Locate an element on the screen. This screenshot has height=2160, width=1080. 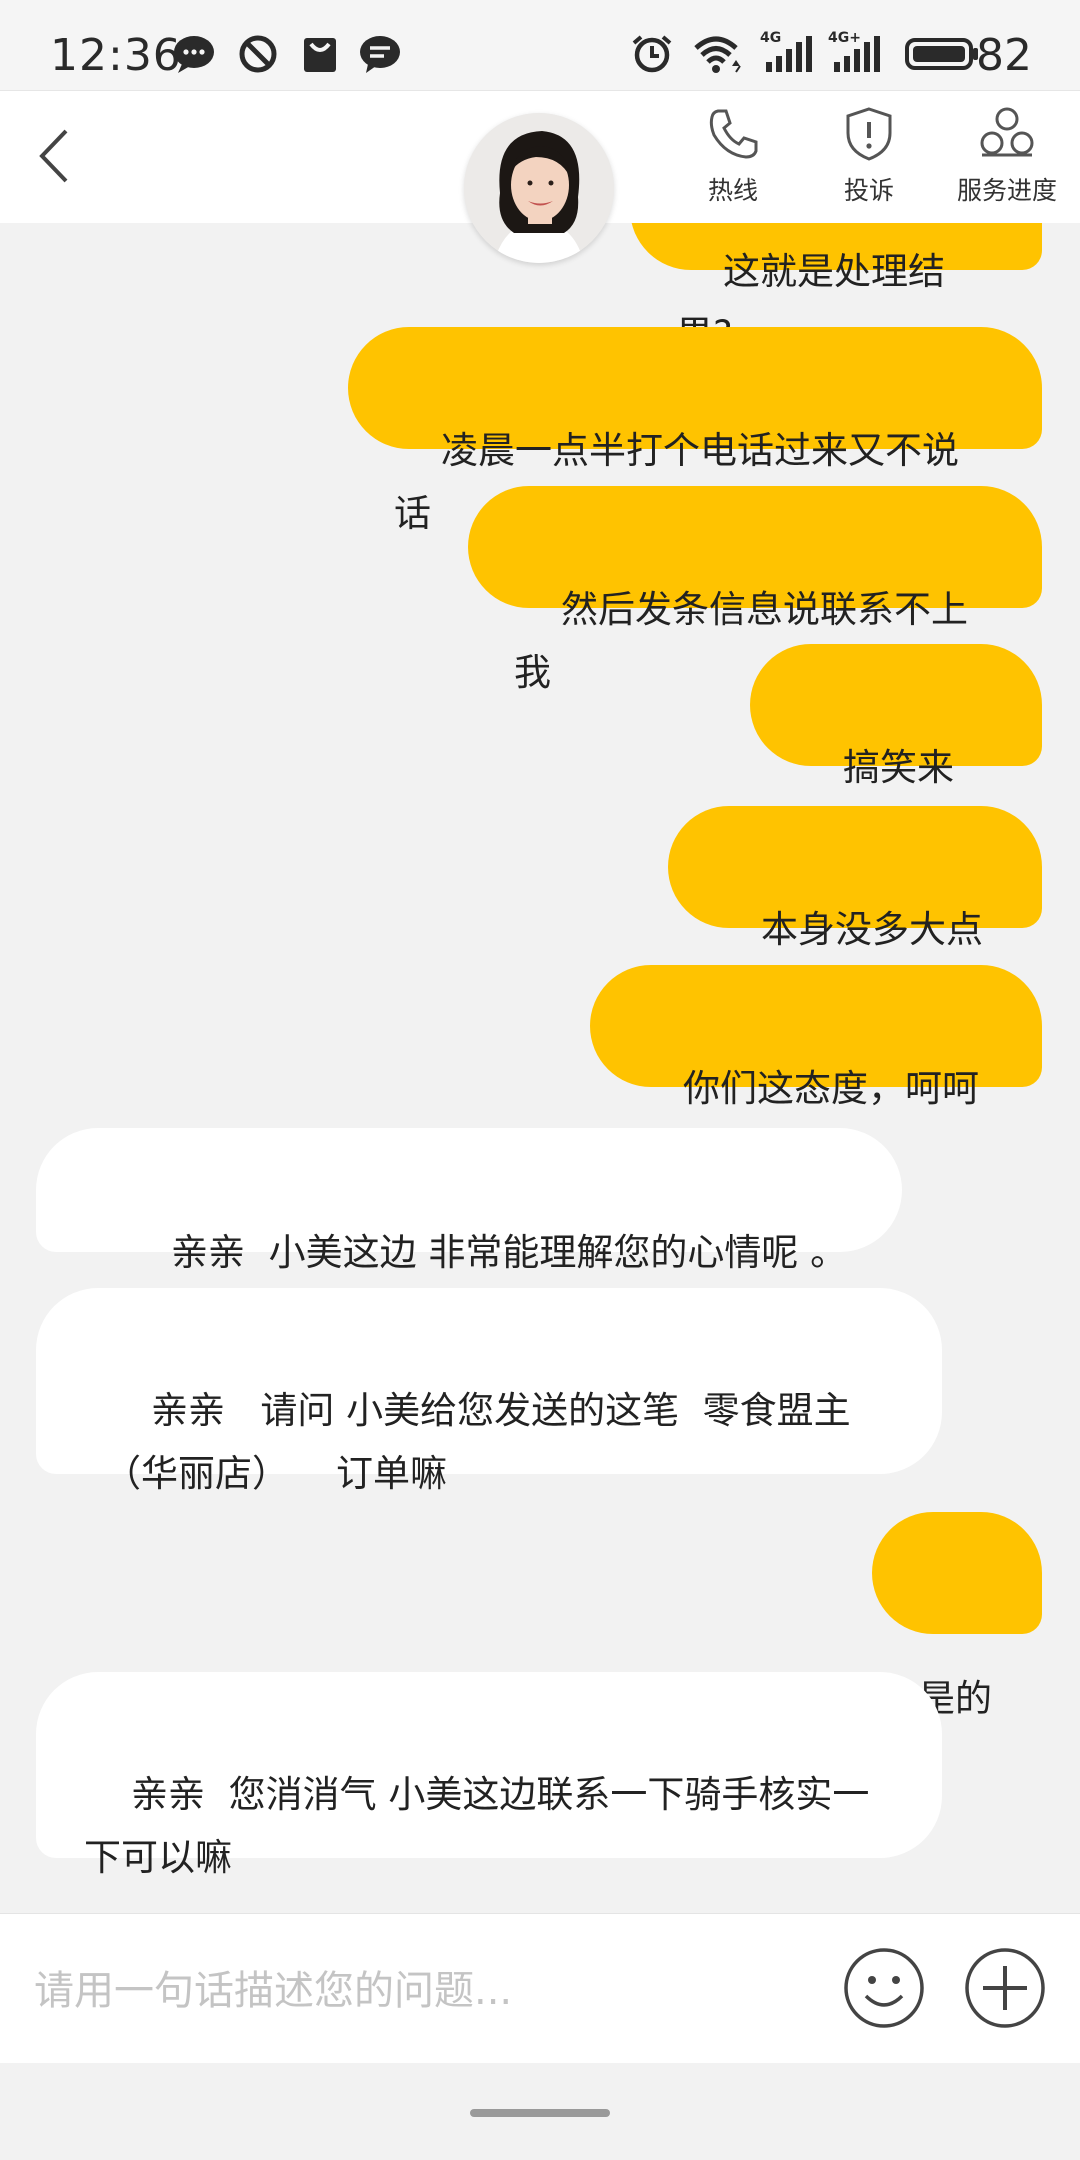
service-progress-button: 服务进度 is located at coordinates (1007, 160).